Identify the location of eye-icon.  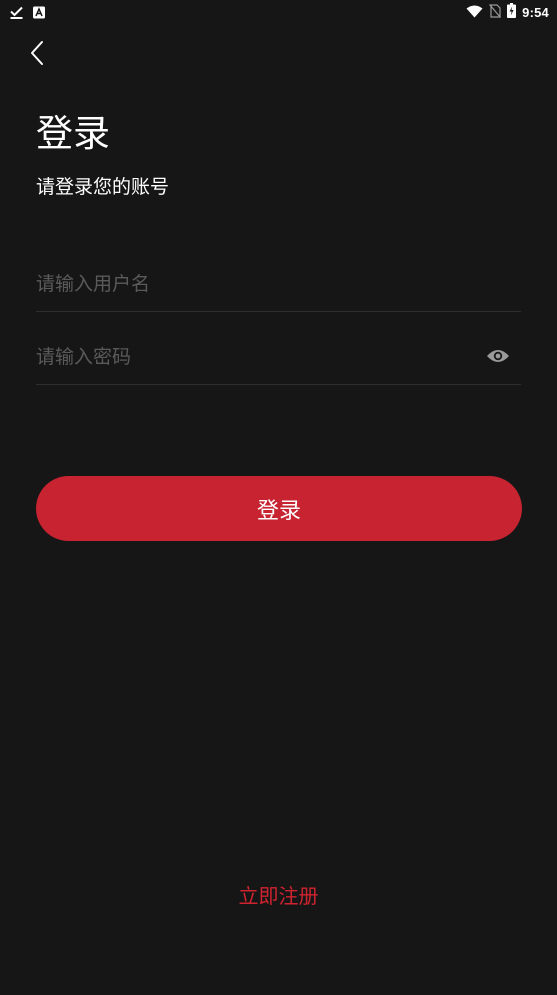
(498, 358).